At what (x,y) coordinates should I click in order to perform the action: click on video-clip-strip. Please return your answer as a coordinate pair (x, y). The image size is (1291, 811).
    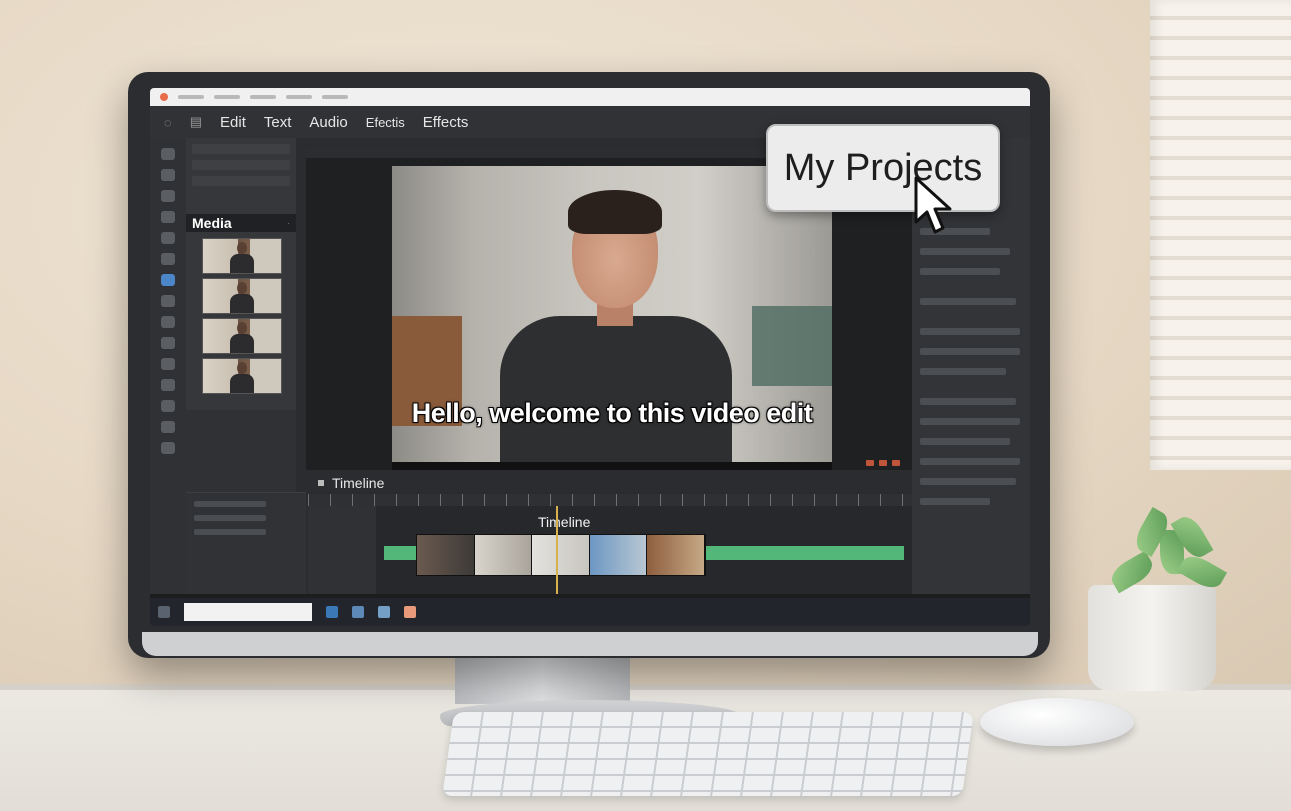
    Looking at the image, I should click on (561, 555).